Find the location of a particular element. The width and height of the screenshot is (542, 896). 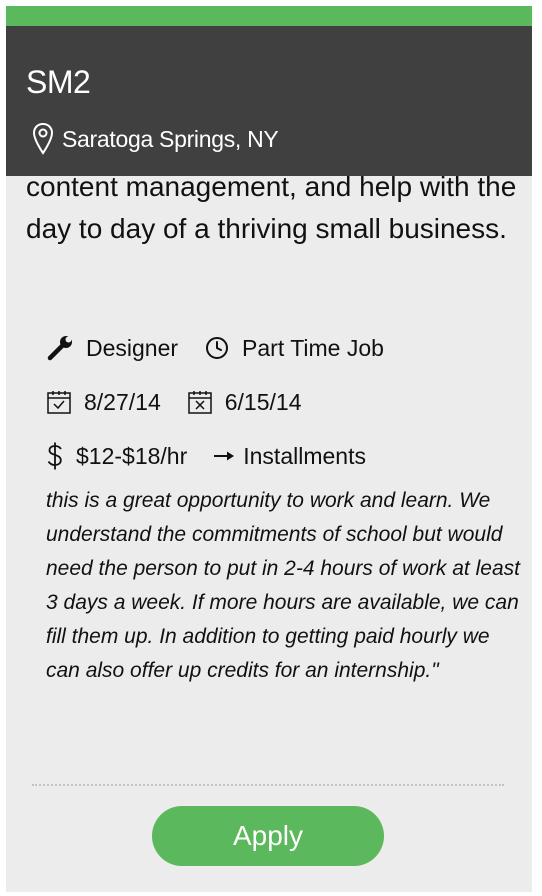

calendar-x-icon is located at coordinates (200, 402).